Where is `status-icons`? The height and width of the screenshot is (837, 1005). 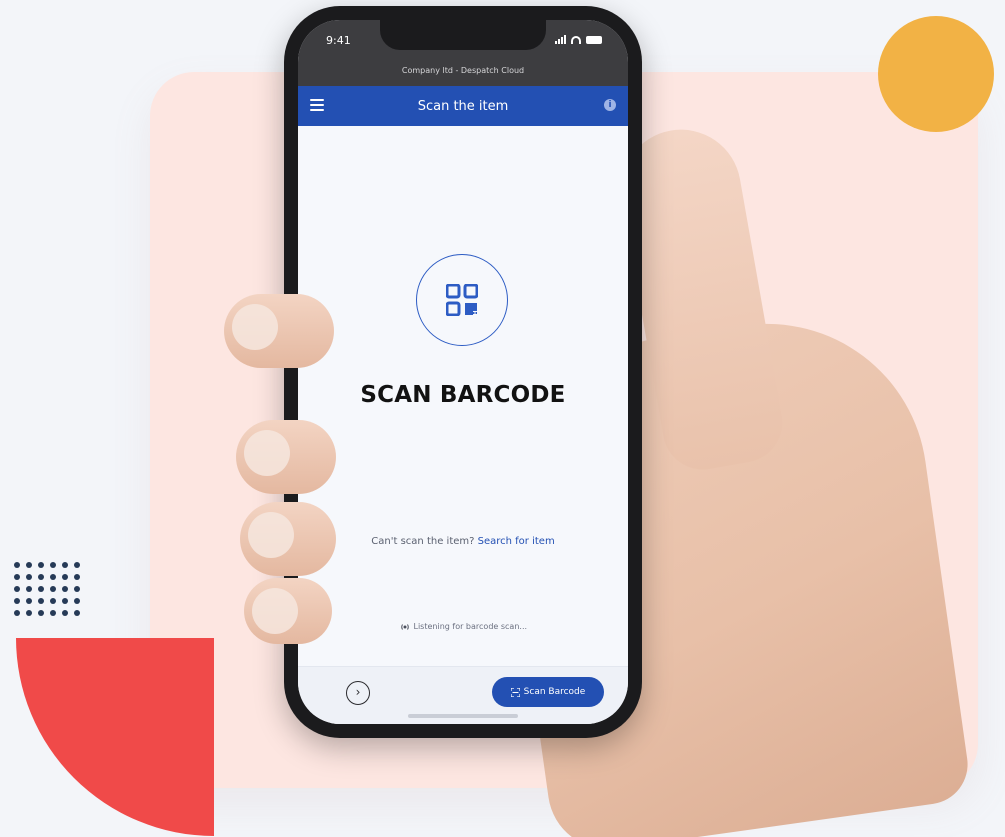 status-icons is located at coordinates (578, 39).